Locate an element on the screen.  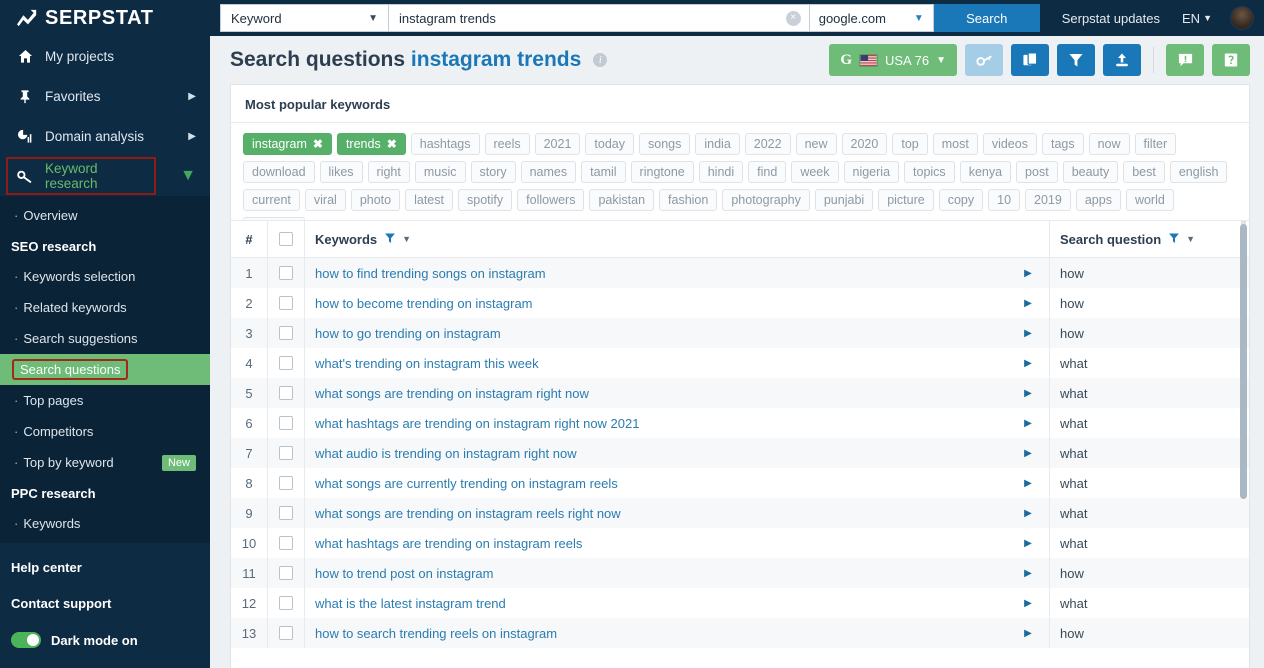
sidebar-item-my-projects: My projects is located at coordinates (105, 56).